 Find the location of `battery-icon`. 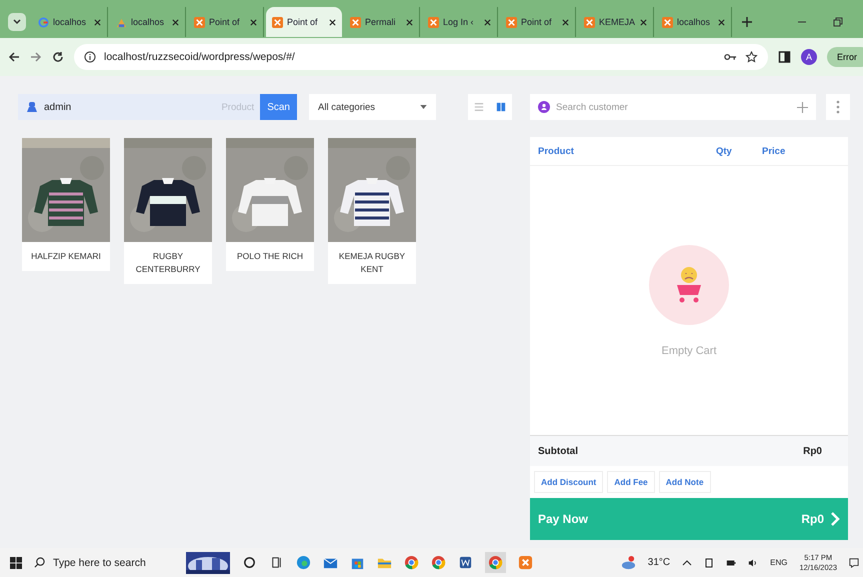

battery-icon is located at coordinates (731, 563).